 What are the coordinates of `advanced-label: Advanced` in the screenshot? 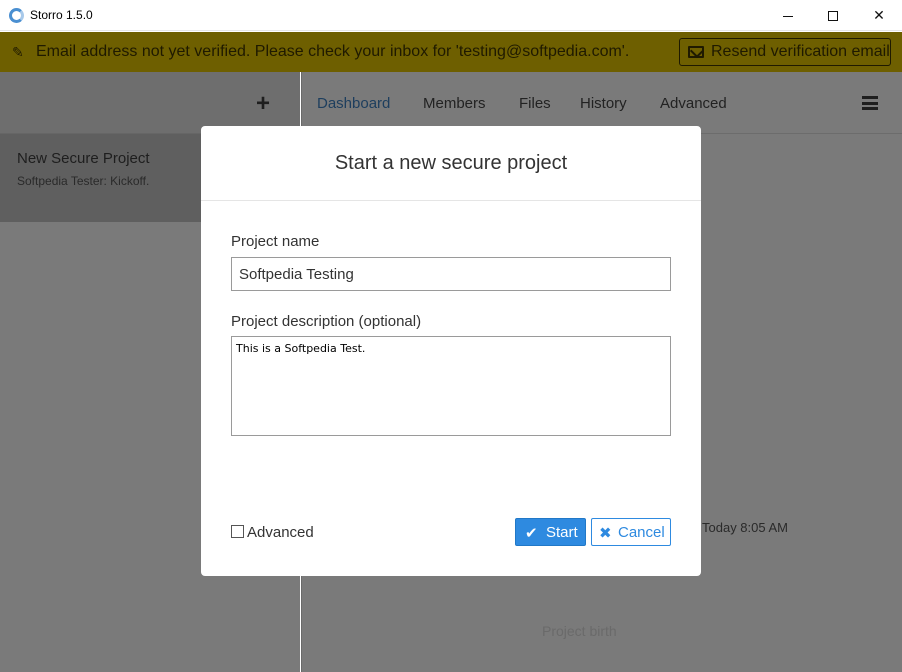 It's located at (280, 532).